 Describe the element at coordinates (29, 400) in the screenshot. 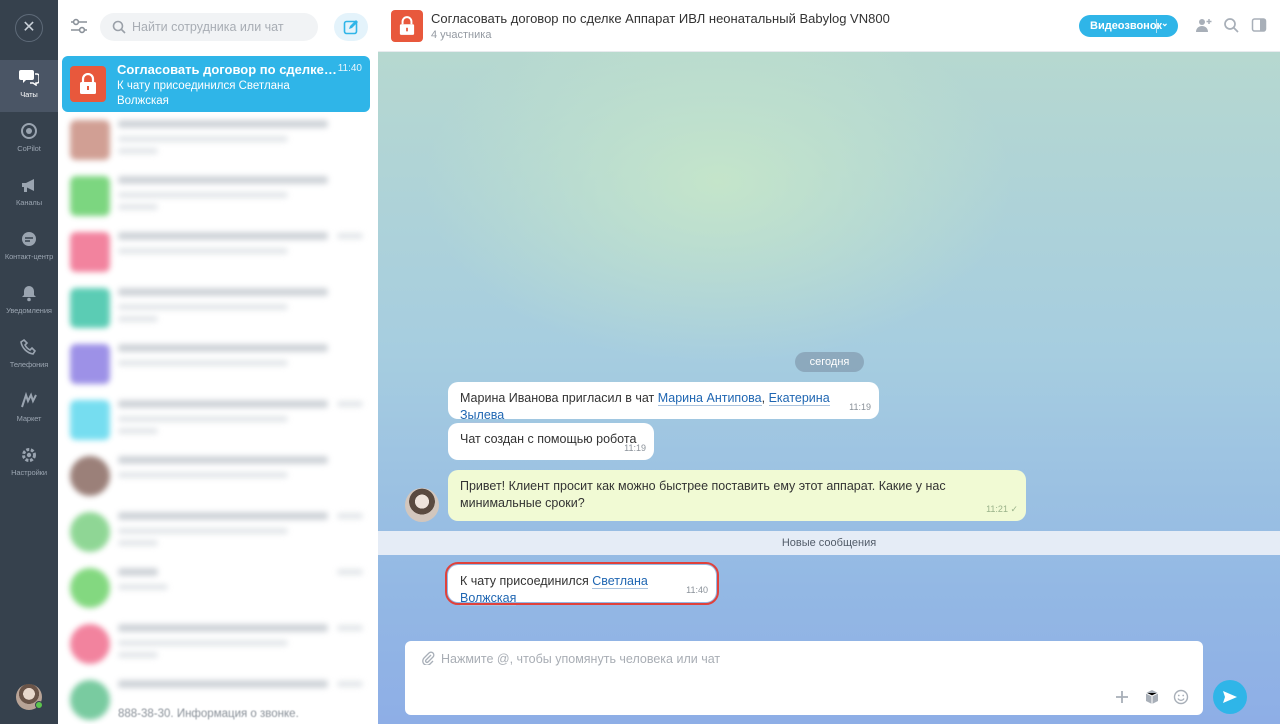

I see `market-icon` at that location.